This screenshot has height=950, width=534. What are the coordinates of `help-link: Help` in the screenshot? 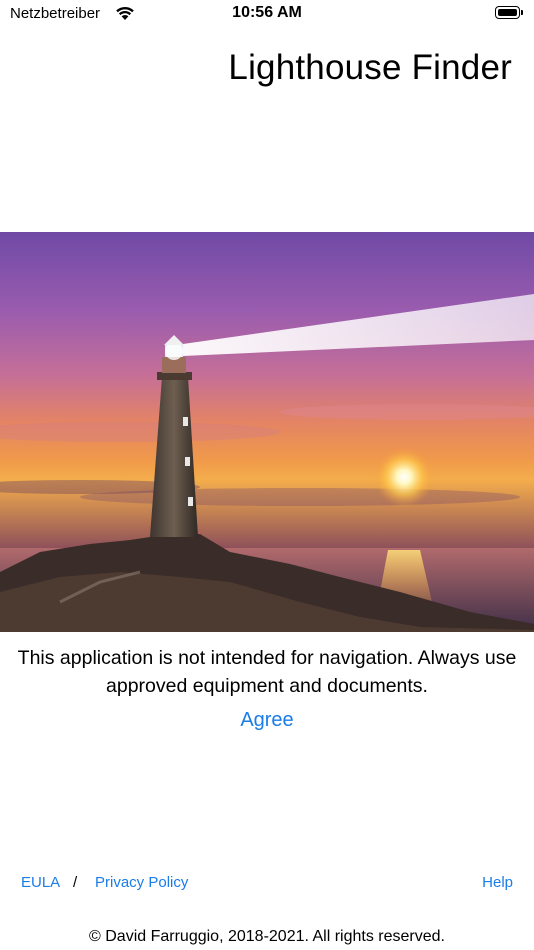 It's located at (497, 882).